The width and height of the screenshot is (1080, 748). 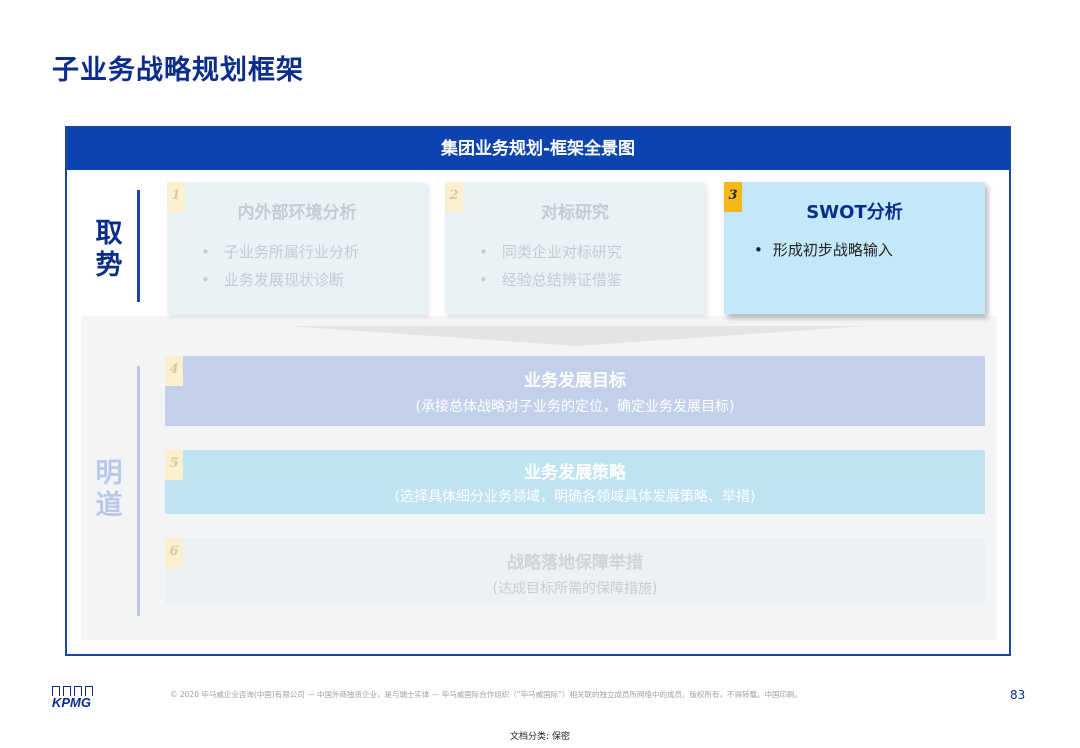 What do you see at coordinates (1018, 695) in the screenshot?
I see `page-number: 83` at bounding box center [1018, 695].